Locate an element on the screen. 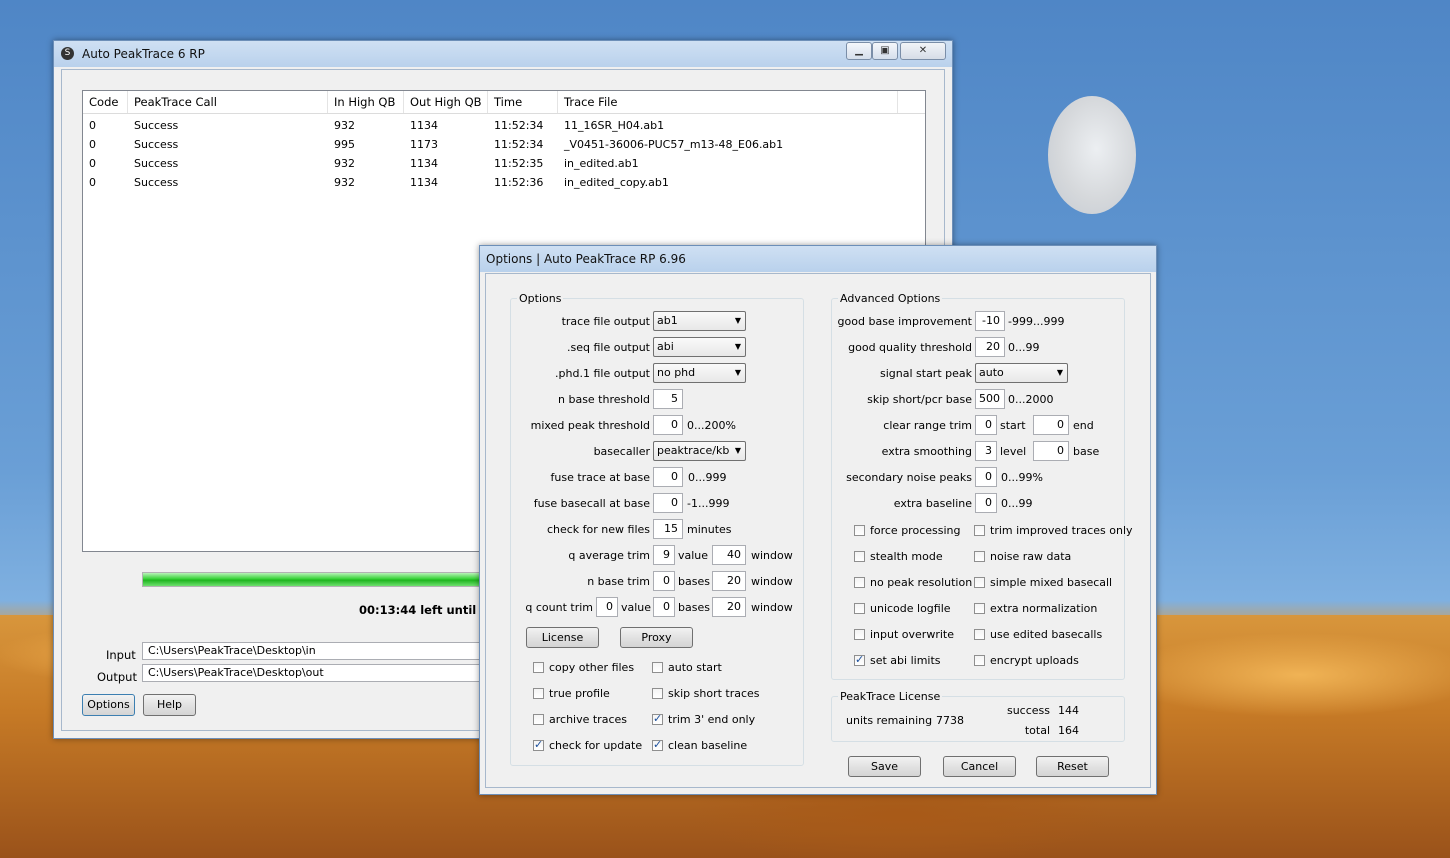 The image size is (1450, 858). q-count-trim-value-input: 0 is located at coordinates (607, 607).